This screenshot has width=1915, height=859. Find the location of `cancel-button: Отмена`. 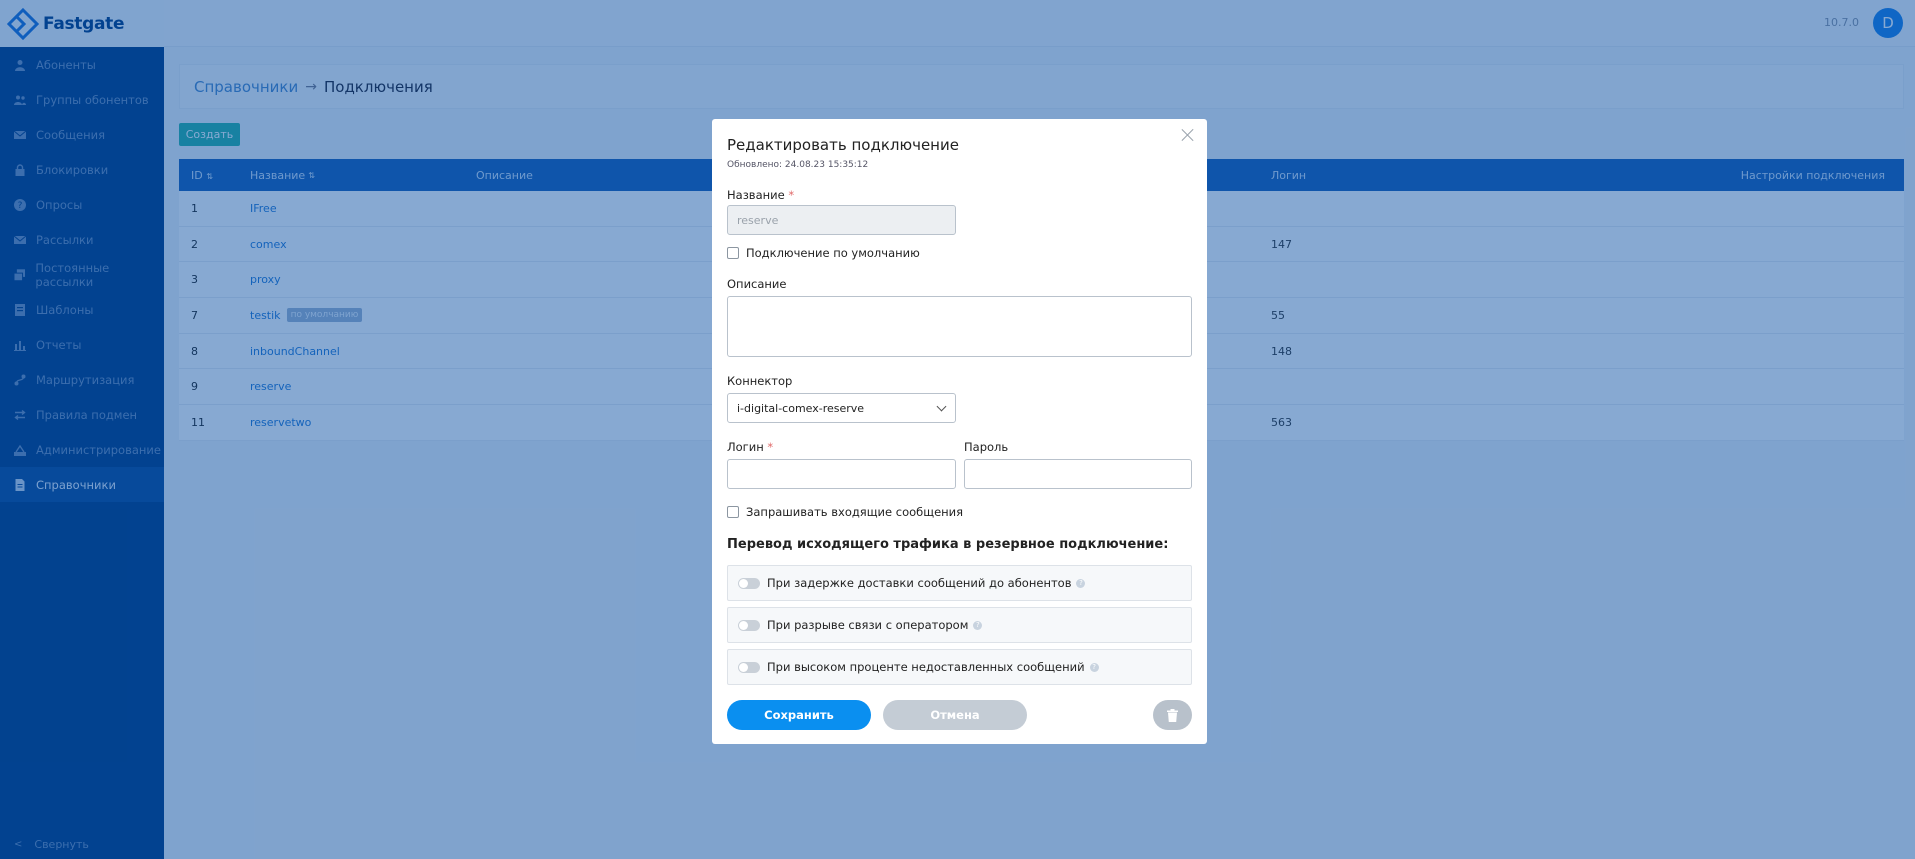

cancel-button: Отмена is located at coordinates (955, 715).